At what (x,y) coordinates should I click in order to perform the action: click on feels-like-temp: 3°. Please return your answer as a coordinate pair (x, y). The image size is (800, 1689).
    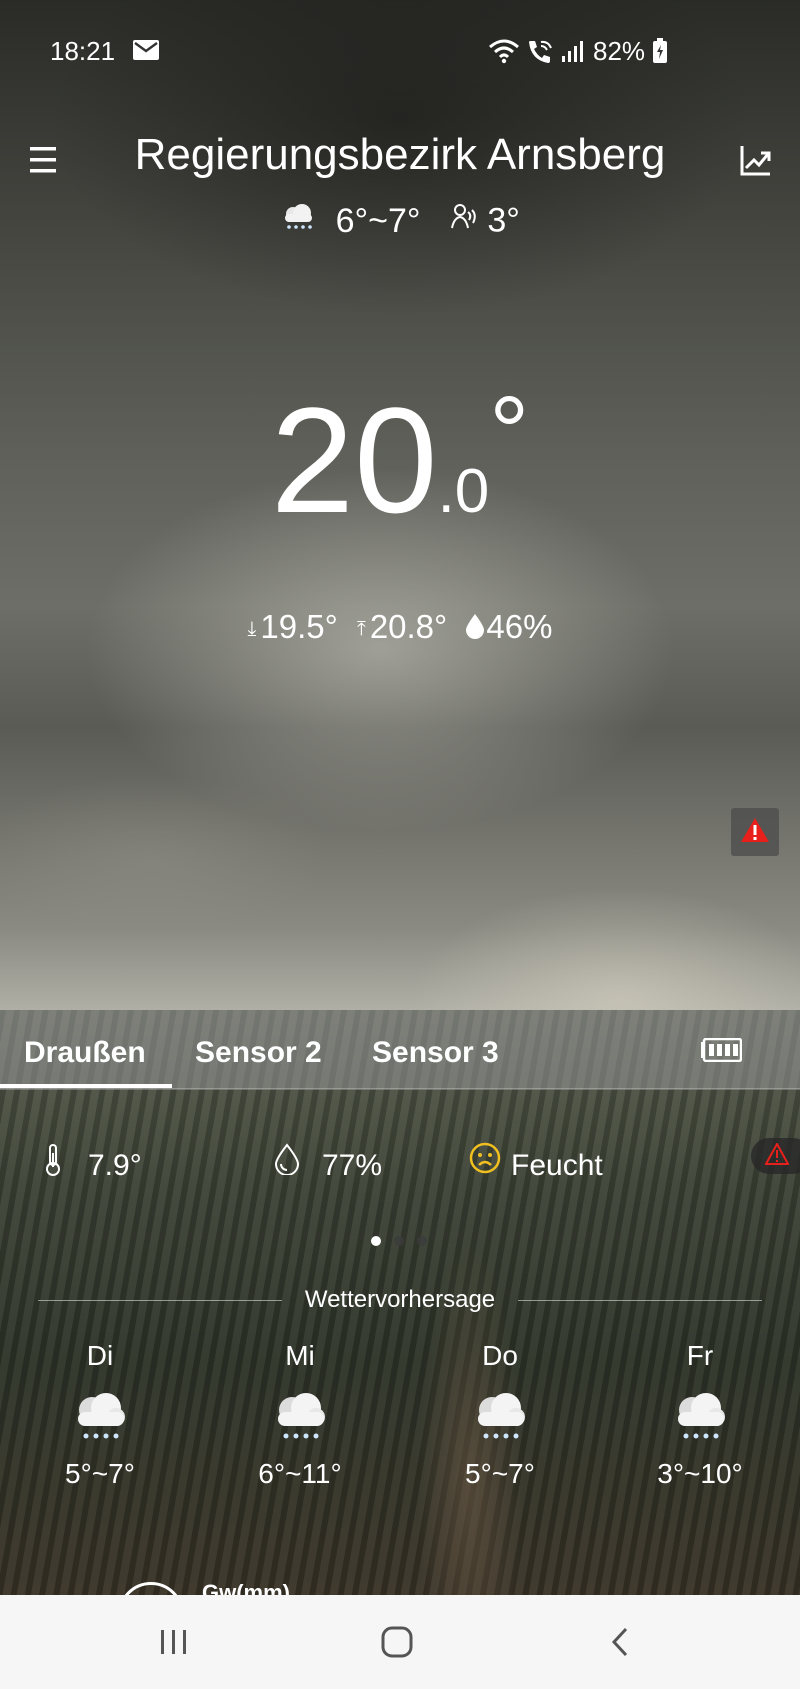
    Looking at the image, I should click on (503, 220).